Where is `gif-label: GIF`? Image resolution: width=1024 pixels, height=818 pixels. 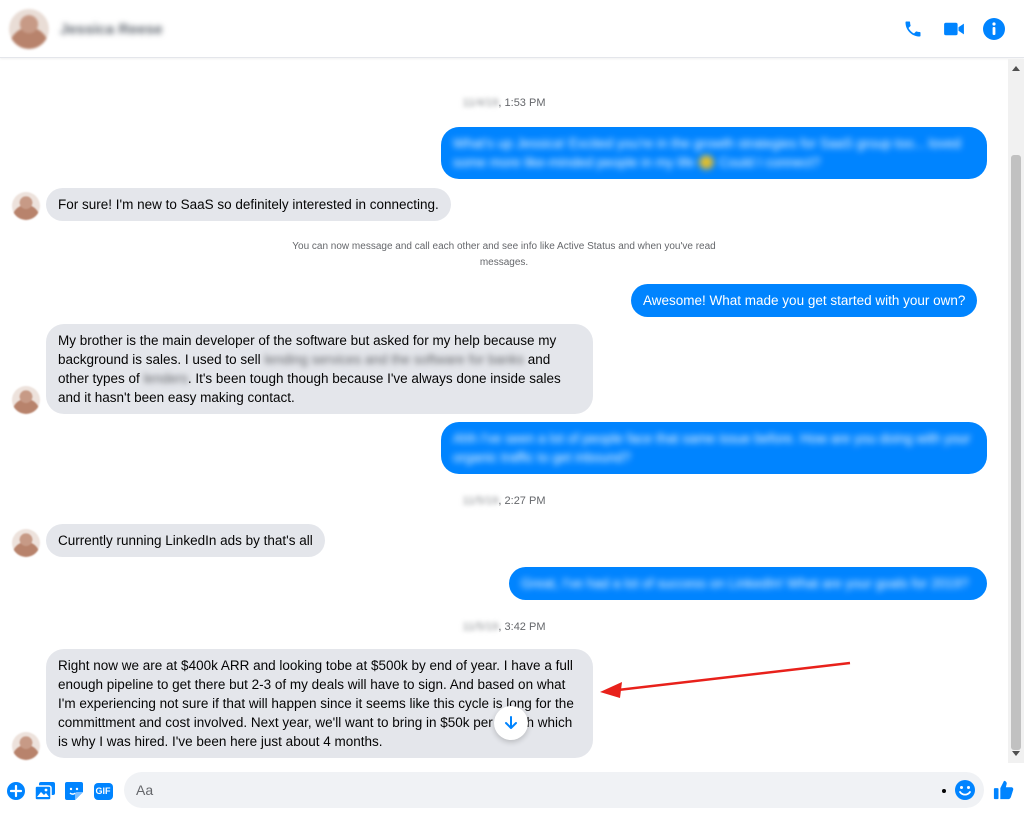 gif-label: GIF is located at coordinates (103, 791).